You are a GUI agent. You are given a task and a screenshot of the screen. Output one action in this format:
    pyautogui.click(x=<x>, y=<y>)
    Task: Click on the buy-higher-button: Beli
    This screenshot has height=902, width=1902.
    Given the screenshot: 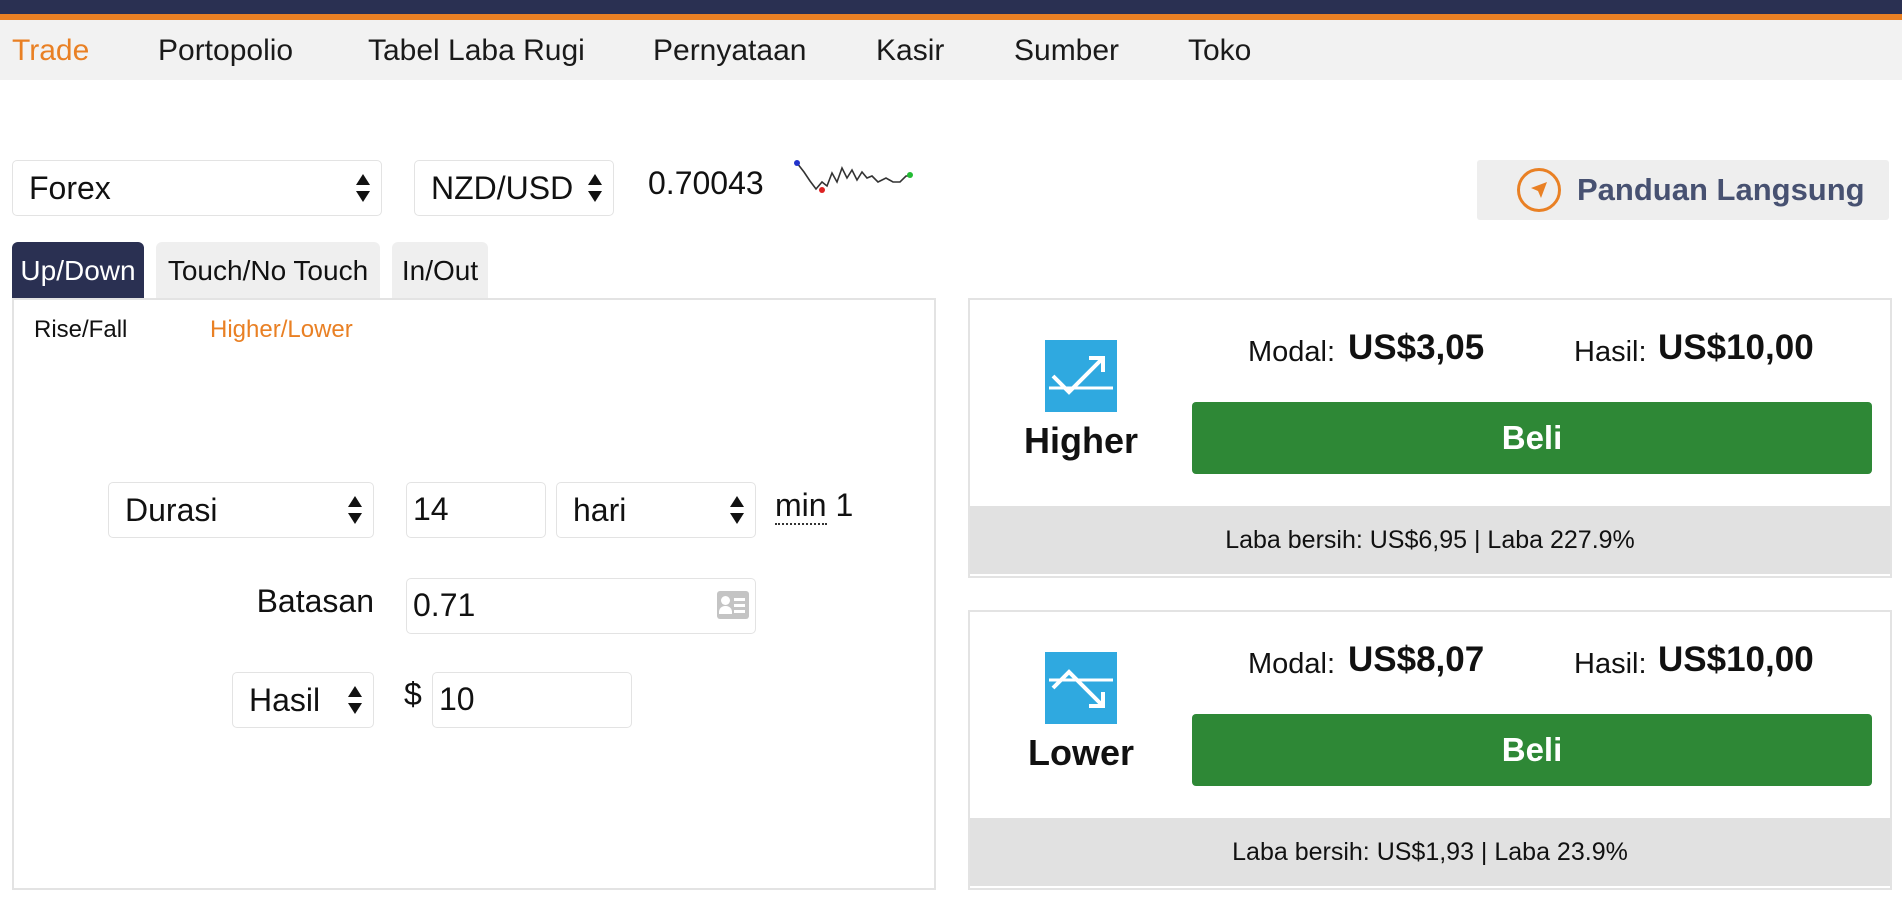 What is the action you would take?
    pyautogui.click(x=1532, y=438)
    